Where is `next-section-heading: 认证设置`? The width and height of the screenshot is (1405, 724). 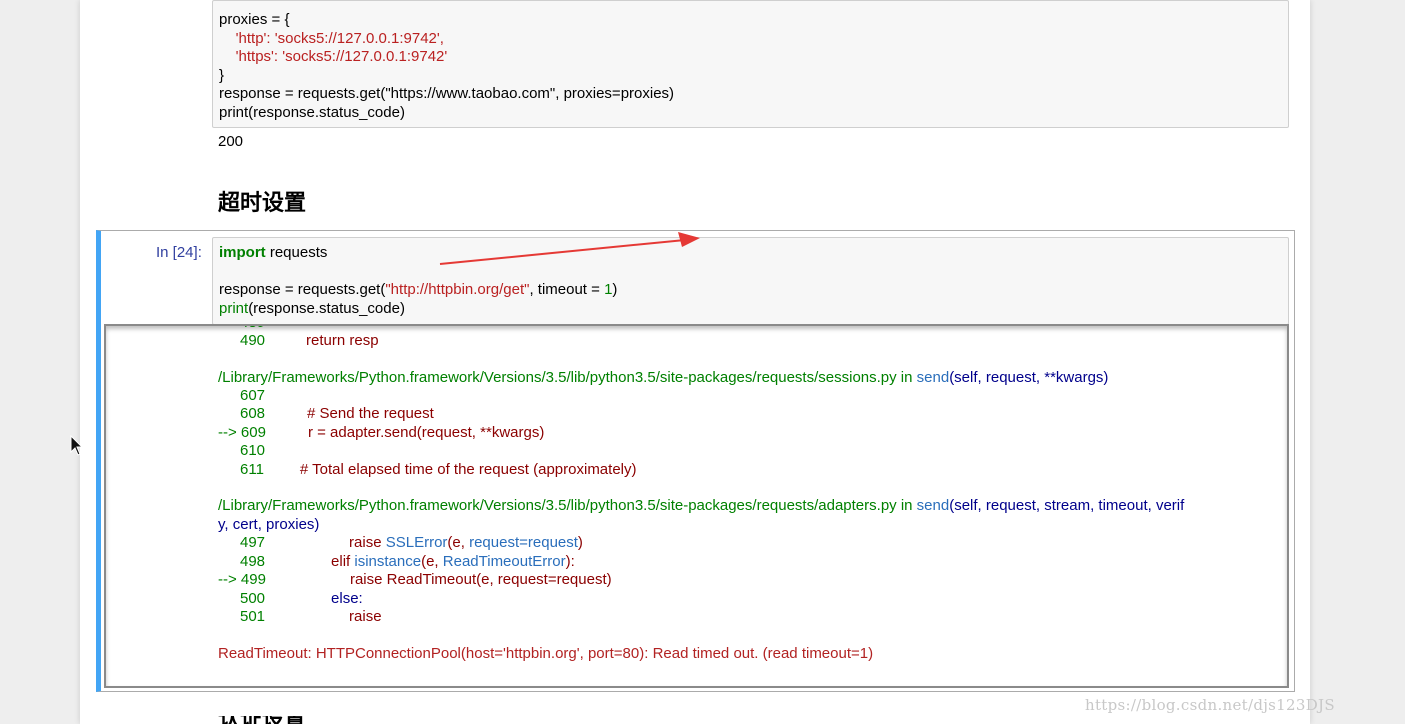
next-section-heading: 认证设置 is located at coordinates (266, 720).